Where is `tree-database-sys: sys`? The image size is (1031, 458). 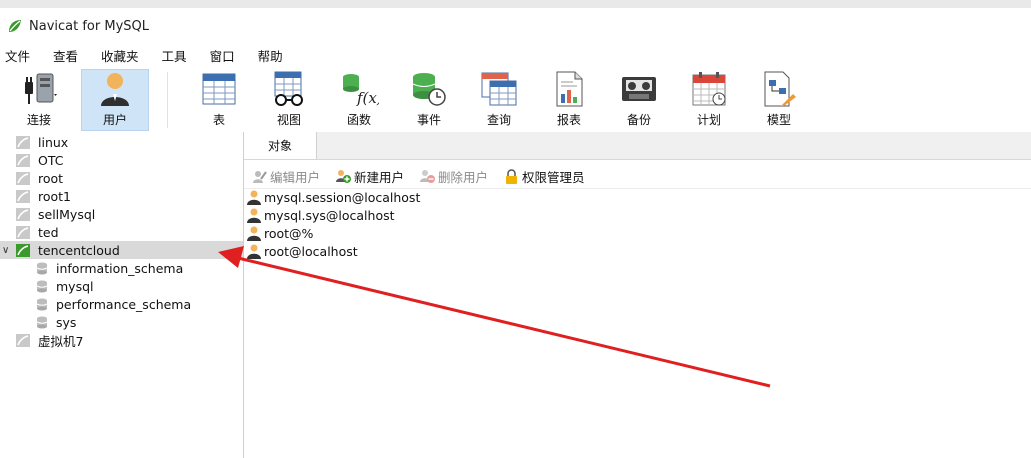 tree-database-sys: sys is located at coordinates (121, 322).